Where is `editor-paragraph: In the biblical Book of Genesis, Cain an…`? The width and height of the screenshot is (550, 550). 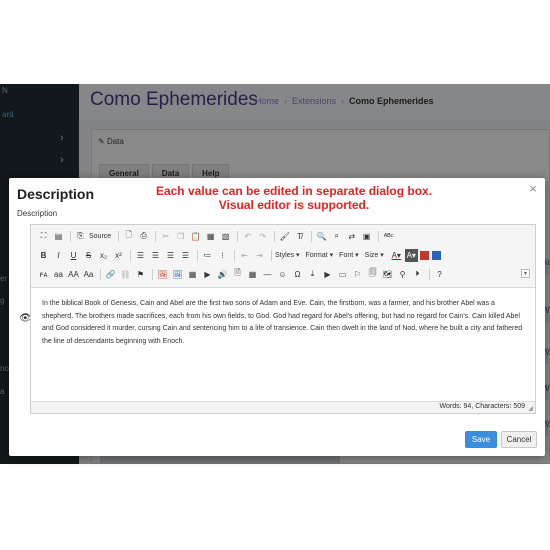
editor-paragraph: In the biblical Book of Genesis, Cain an… is located at coordinates (282, 322).